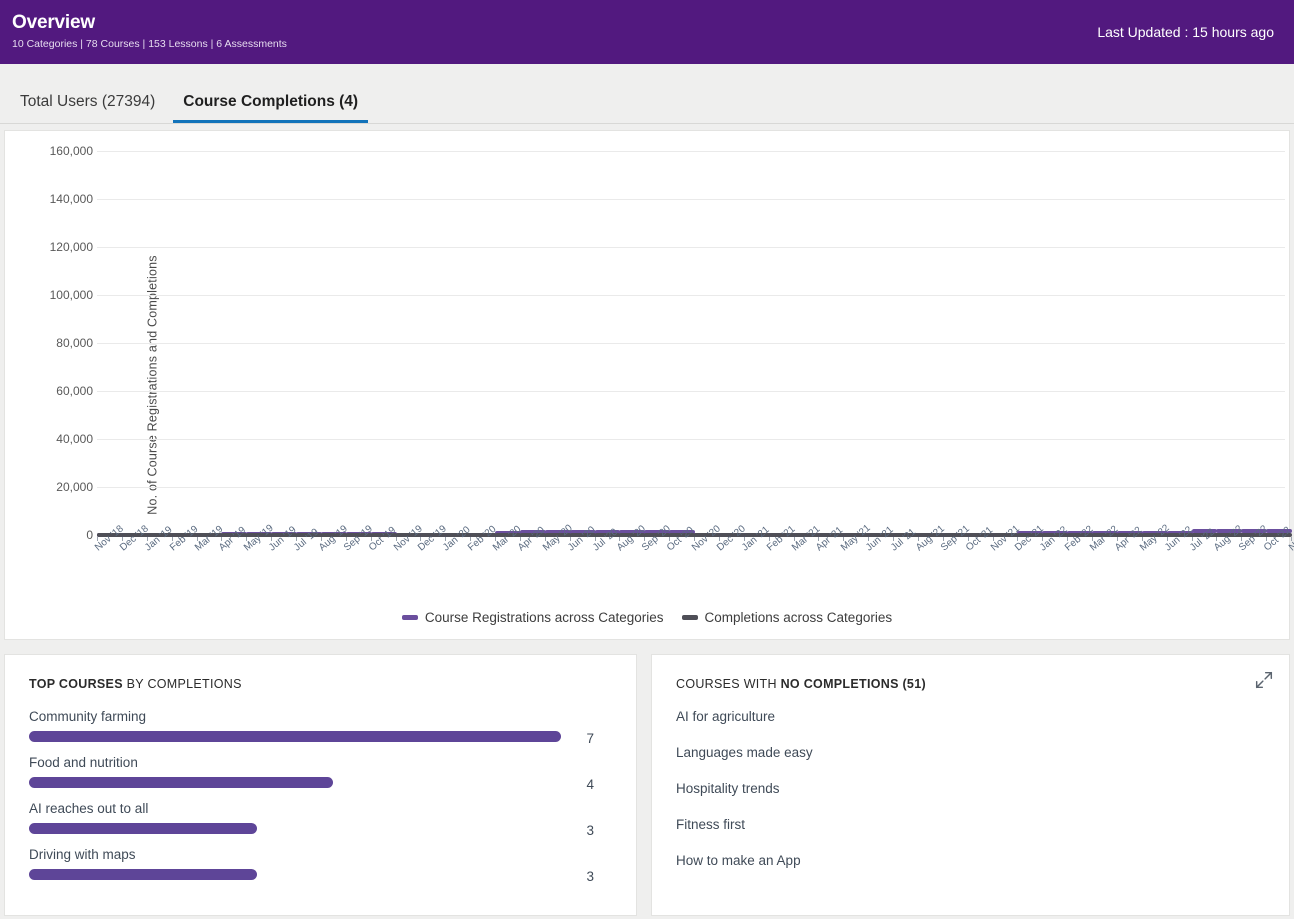 This screenshot has height=919, width=1294. What do you see at coordinates (970, 716) in the screenshot?
I see `no-completion-course-item: AI for agriculture` at bounding box center [970, 716].